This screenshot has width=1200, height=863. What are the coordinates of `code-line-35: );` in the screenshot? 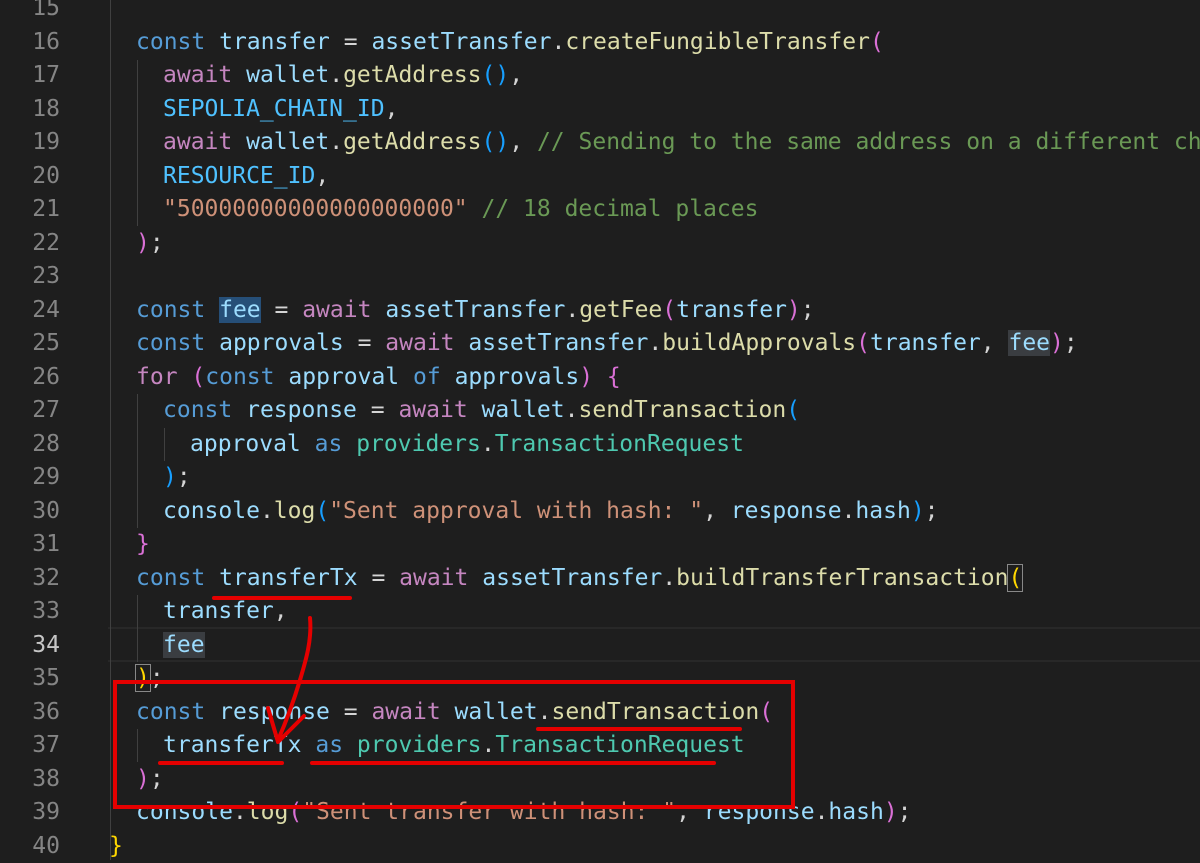 It's located at (667, 679).